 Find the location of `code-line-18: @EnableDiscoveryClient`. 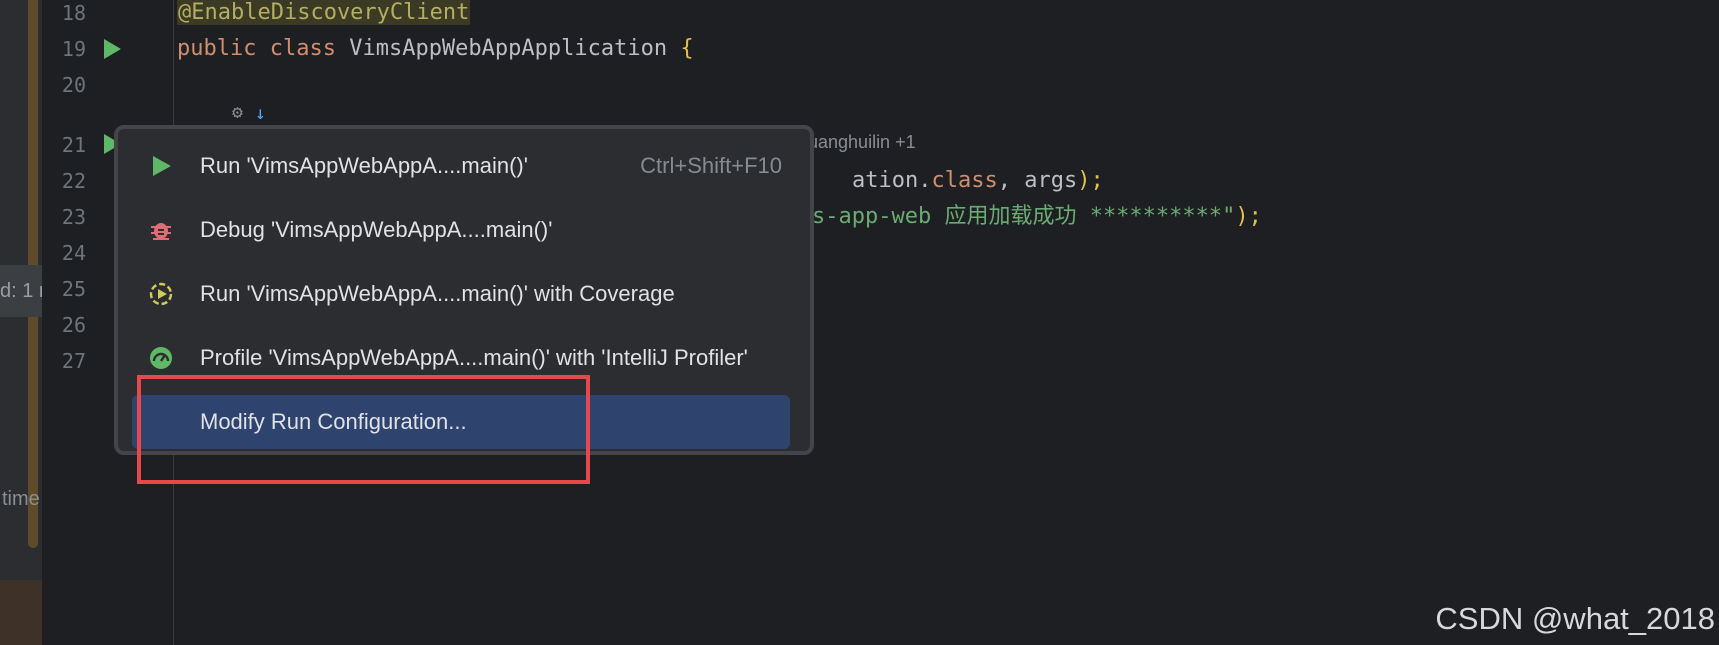

code-line-18: @EnableDiscoveryClient is located at coordinates (324, 13).